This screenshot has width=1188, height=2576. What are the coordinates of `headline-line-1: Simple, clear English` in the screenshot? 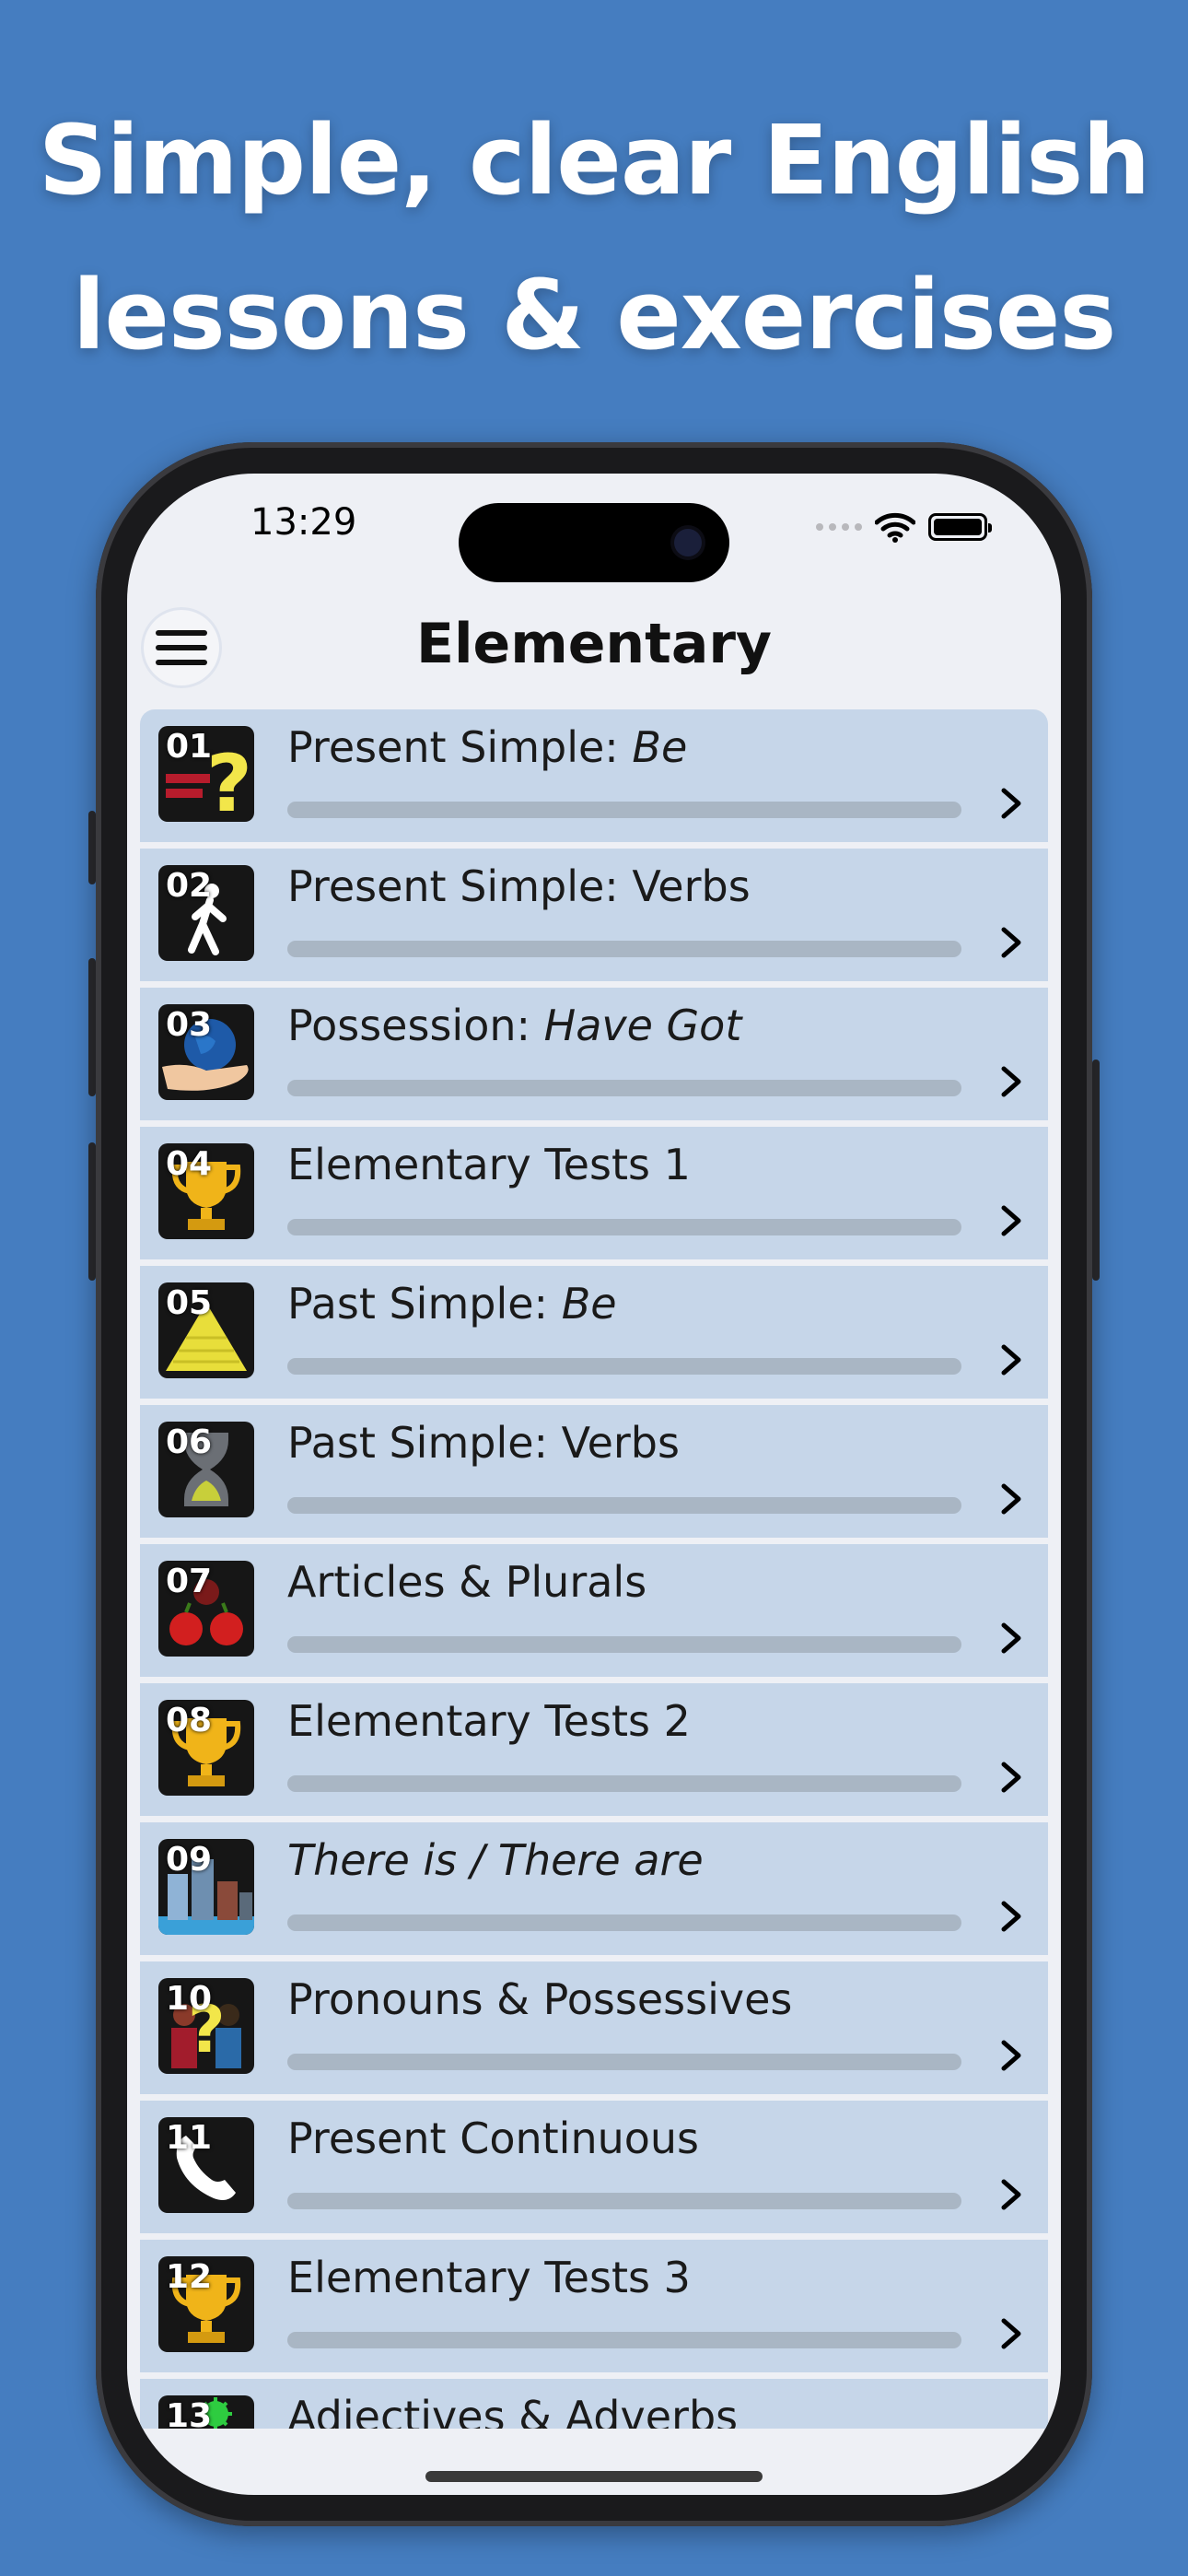 It's located at (594, 160).